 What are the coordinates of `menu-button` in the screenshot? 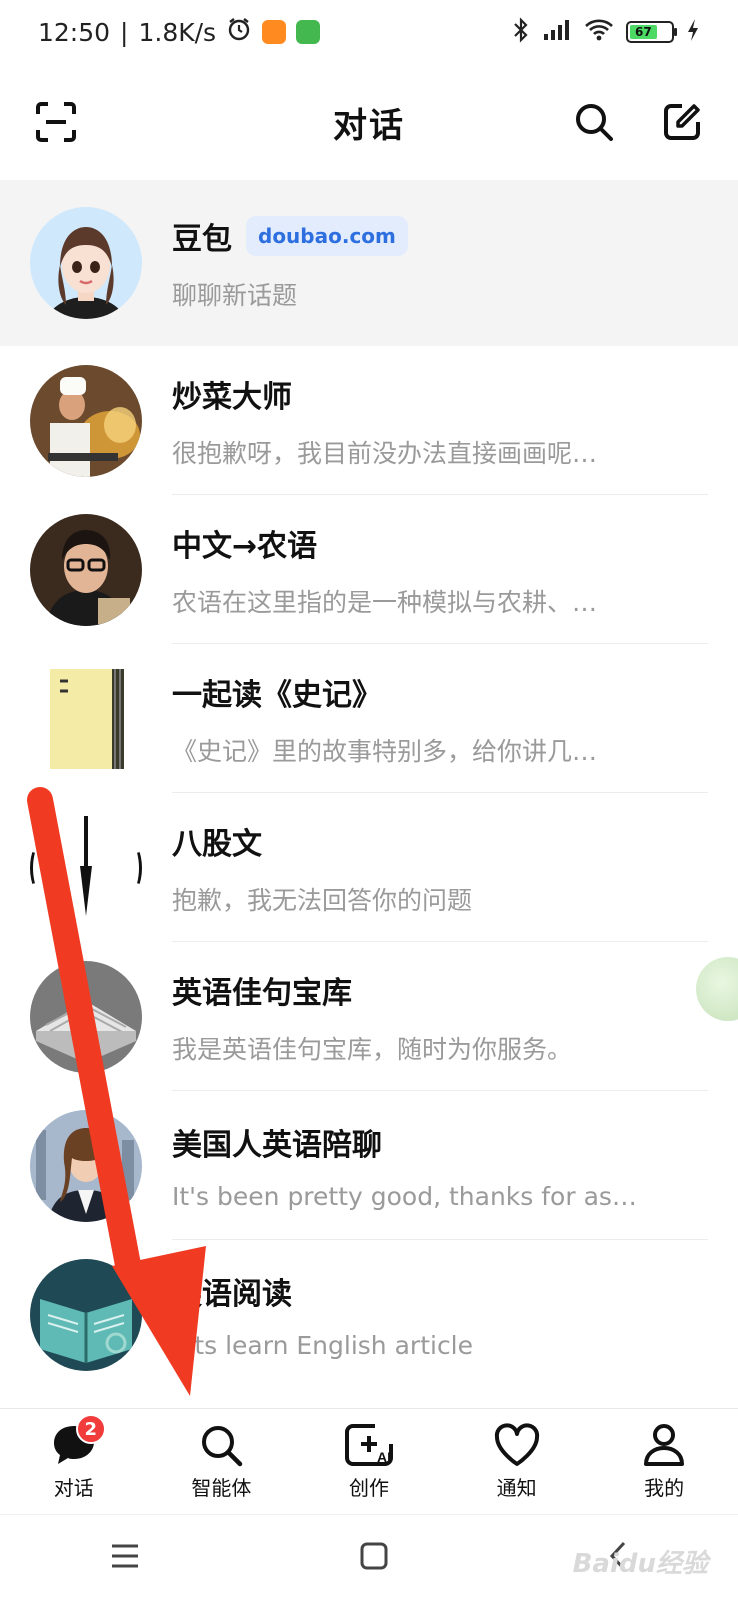 It's located at (125, 1558).